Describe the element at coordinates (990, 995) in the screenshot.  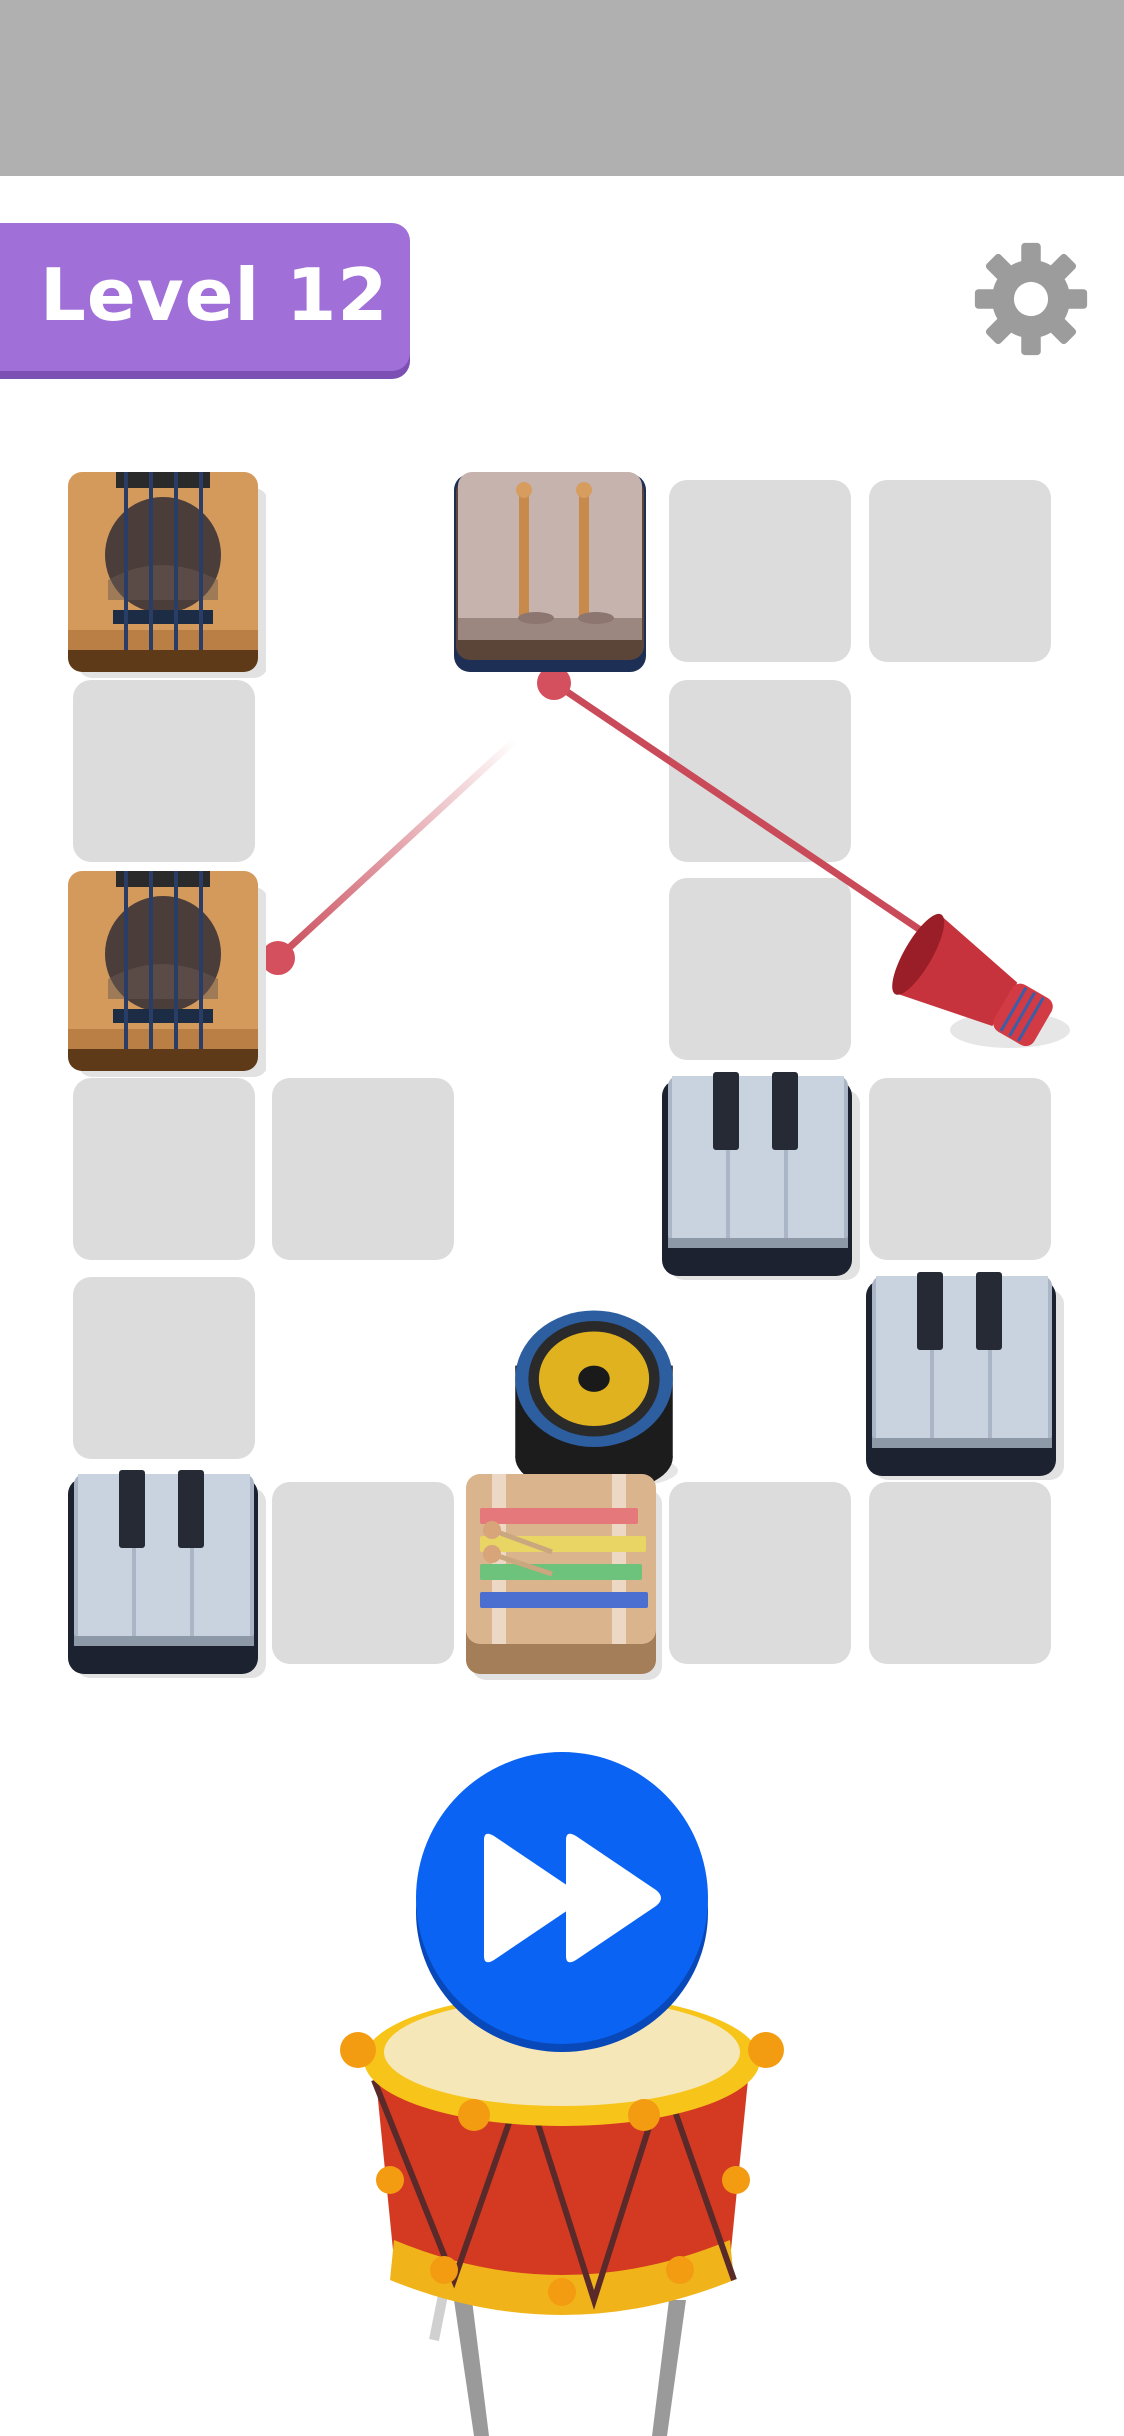
I see `megaphone-piece` at that location.